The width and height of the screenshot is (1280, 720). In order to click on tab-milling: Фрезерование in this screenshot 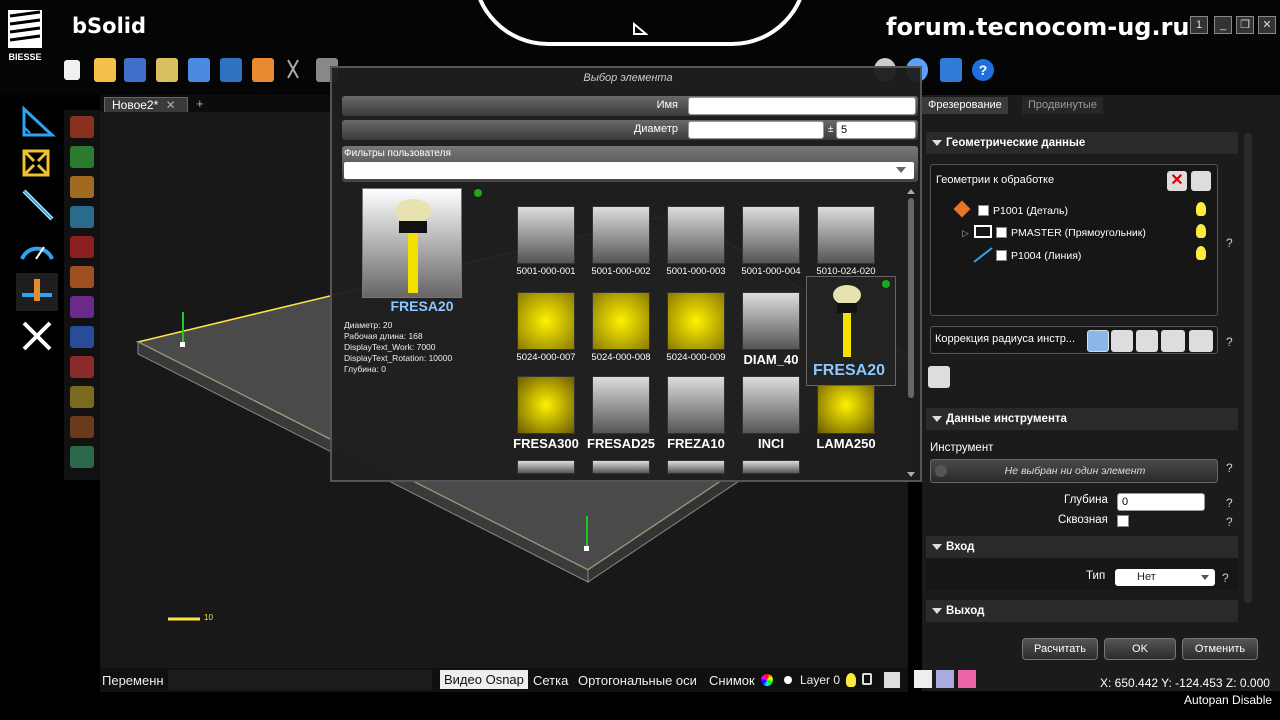, I will do `click(965, 105)`.